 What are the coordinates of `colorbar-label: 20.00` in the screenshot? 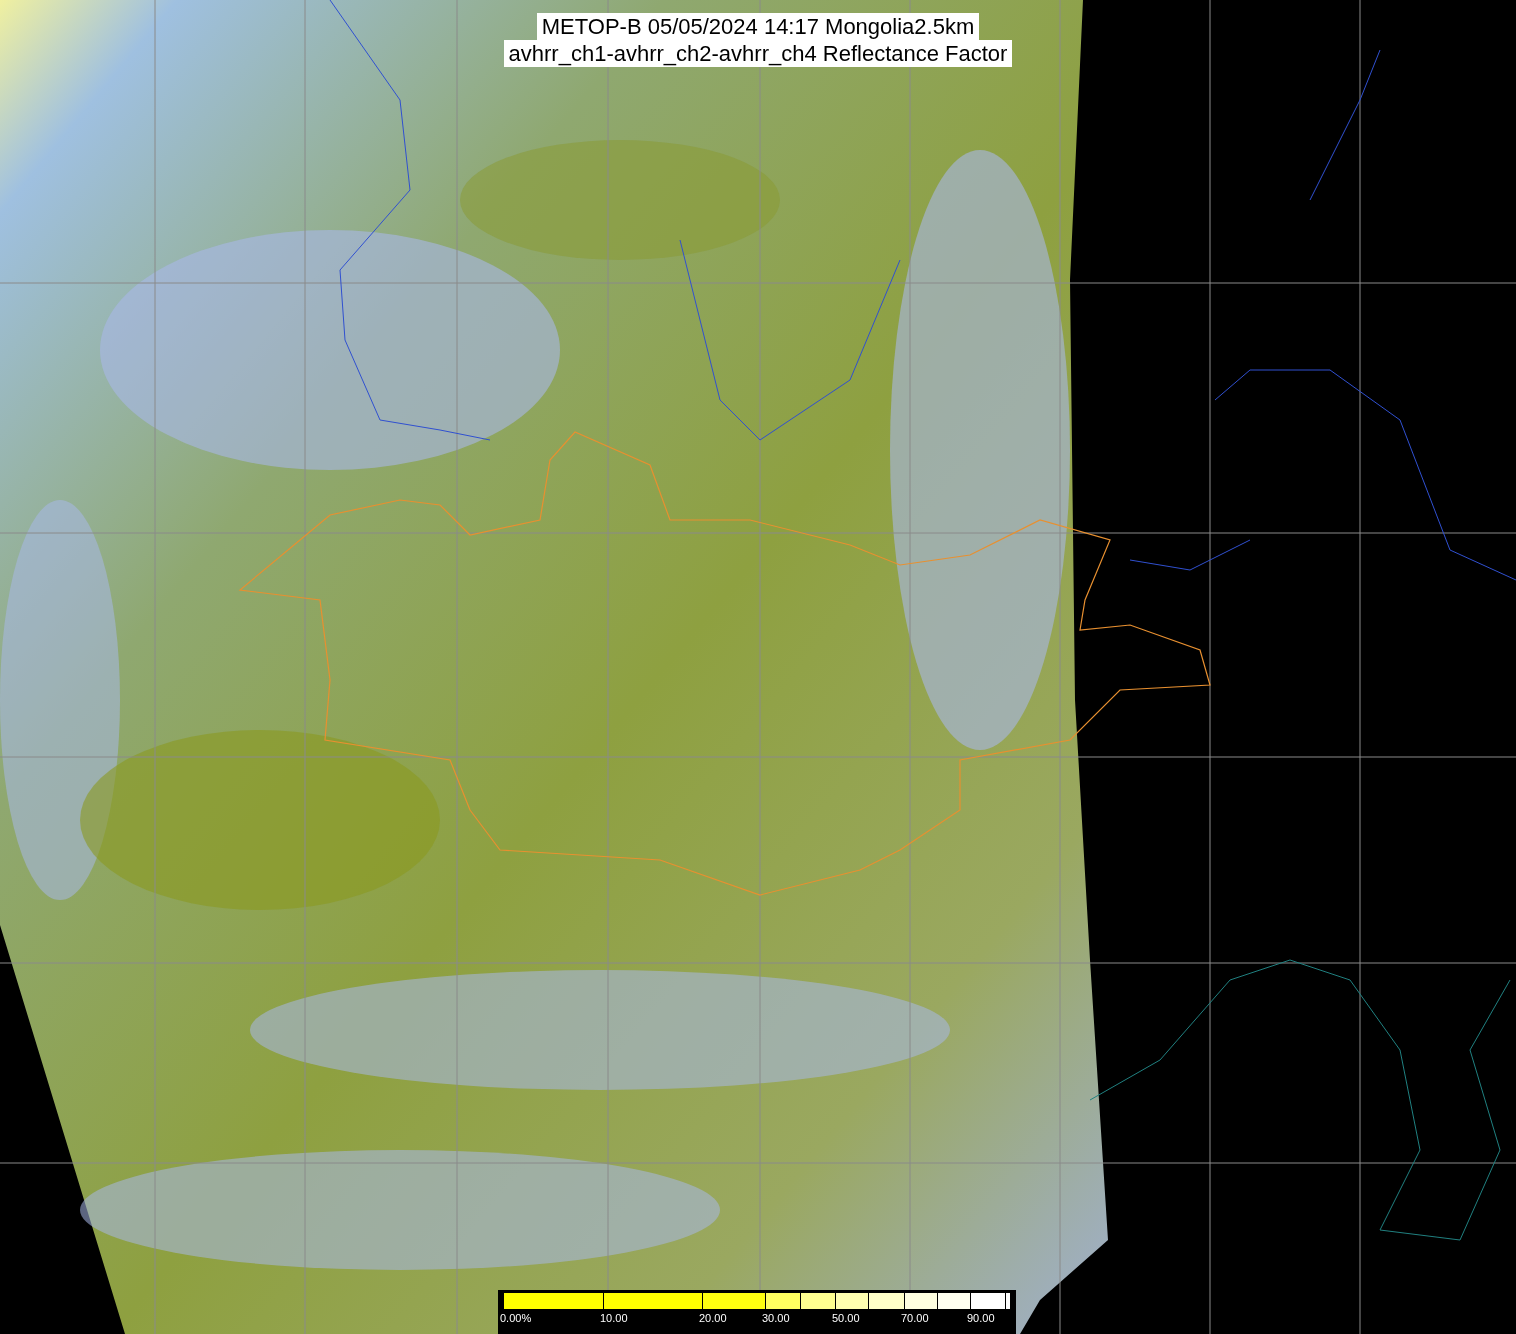 It's located at (713, 1318).